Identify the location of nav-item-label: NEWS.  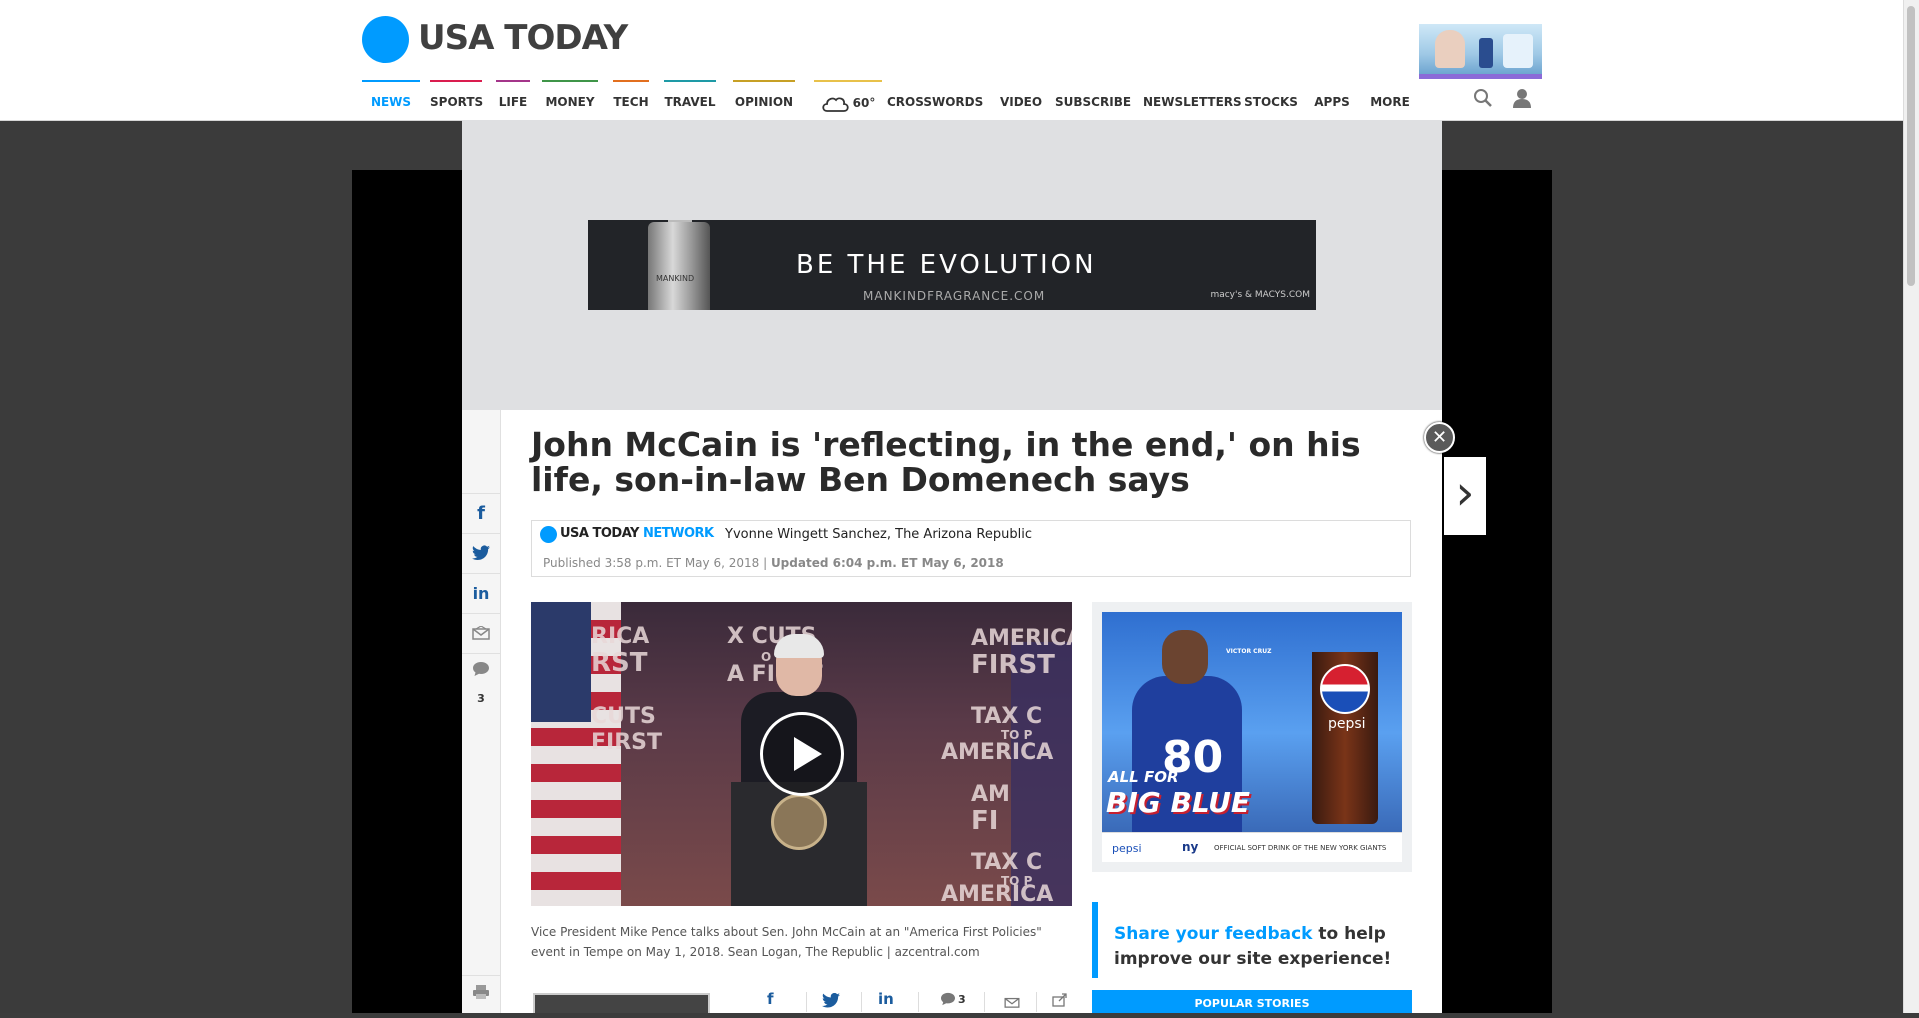
(391, 102).